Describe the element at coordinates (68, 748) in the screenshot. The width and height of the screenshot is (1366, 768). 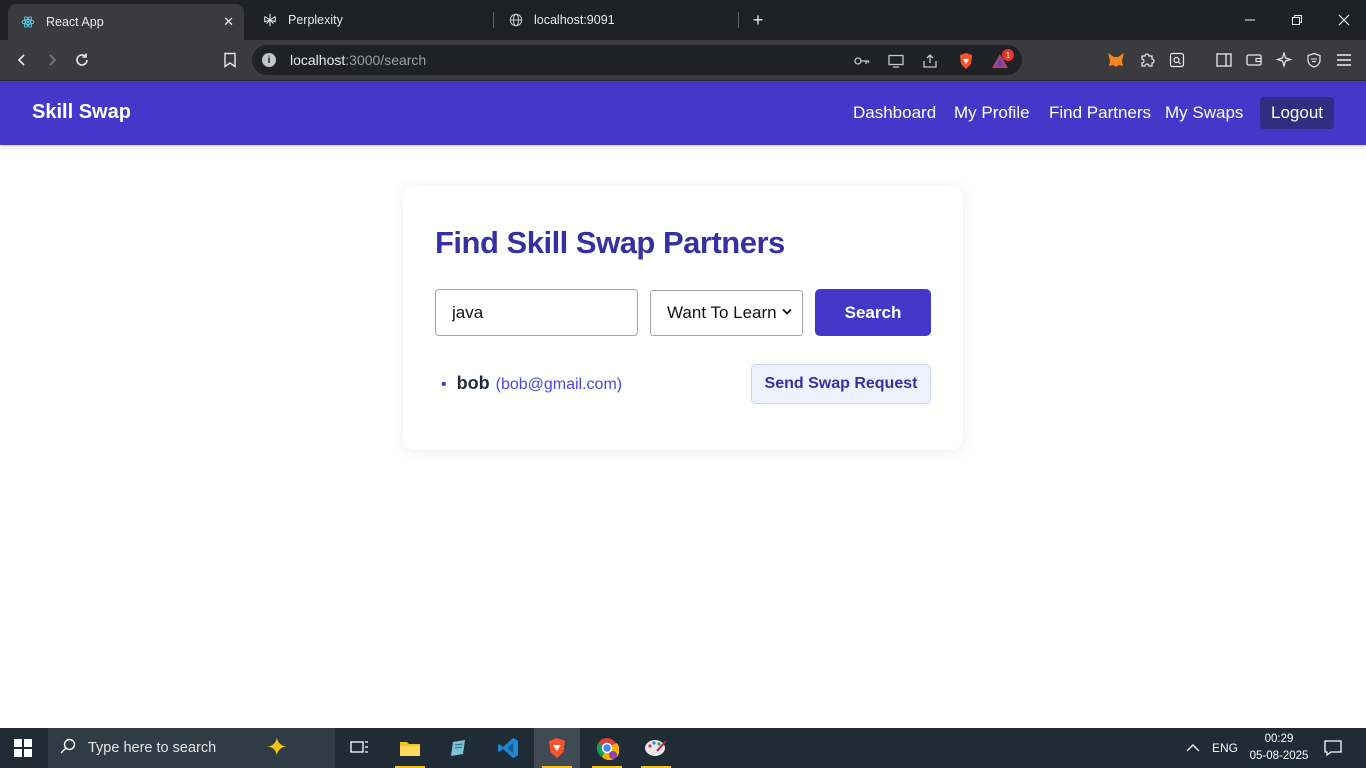
I see `search-icon` at that location.